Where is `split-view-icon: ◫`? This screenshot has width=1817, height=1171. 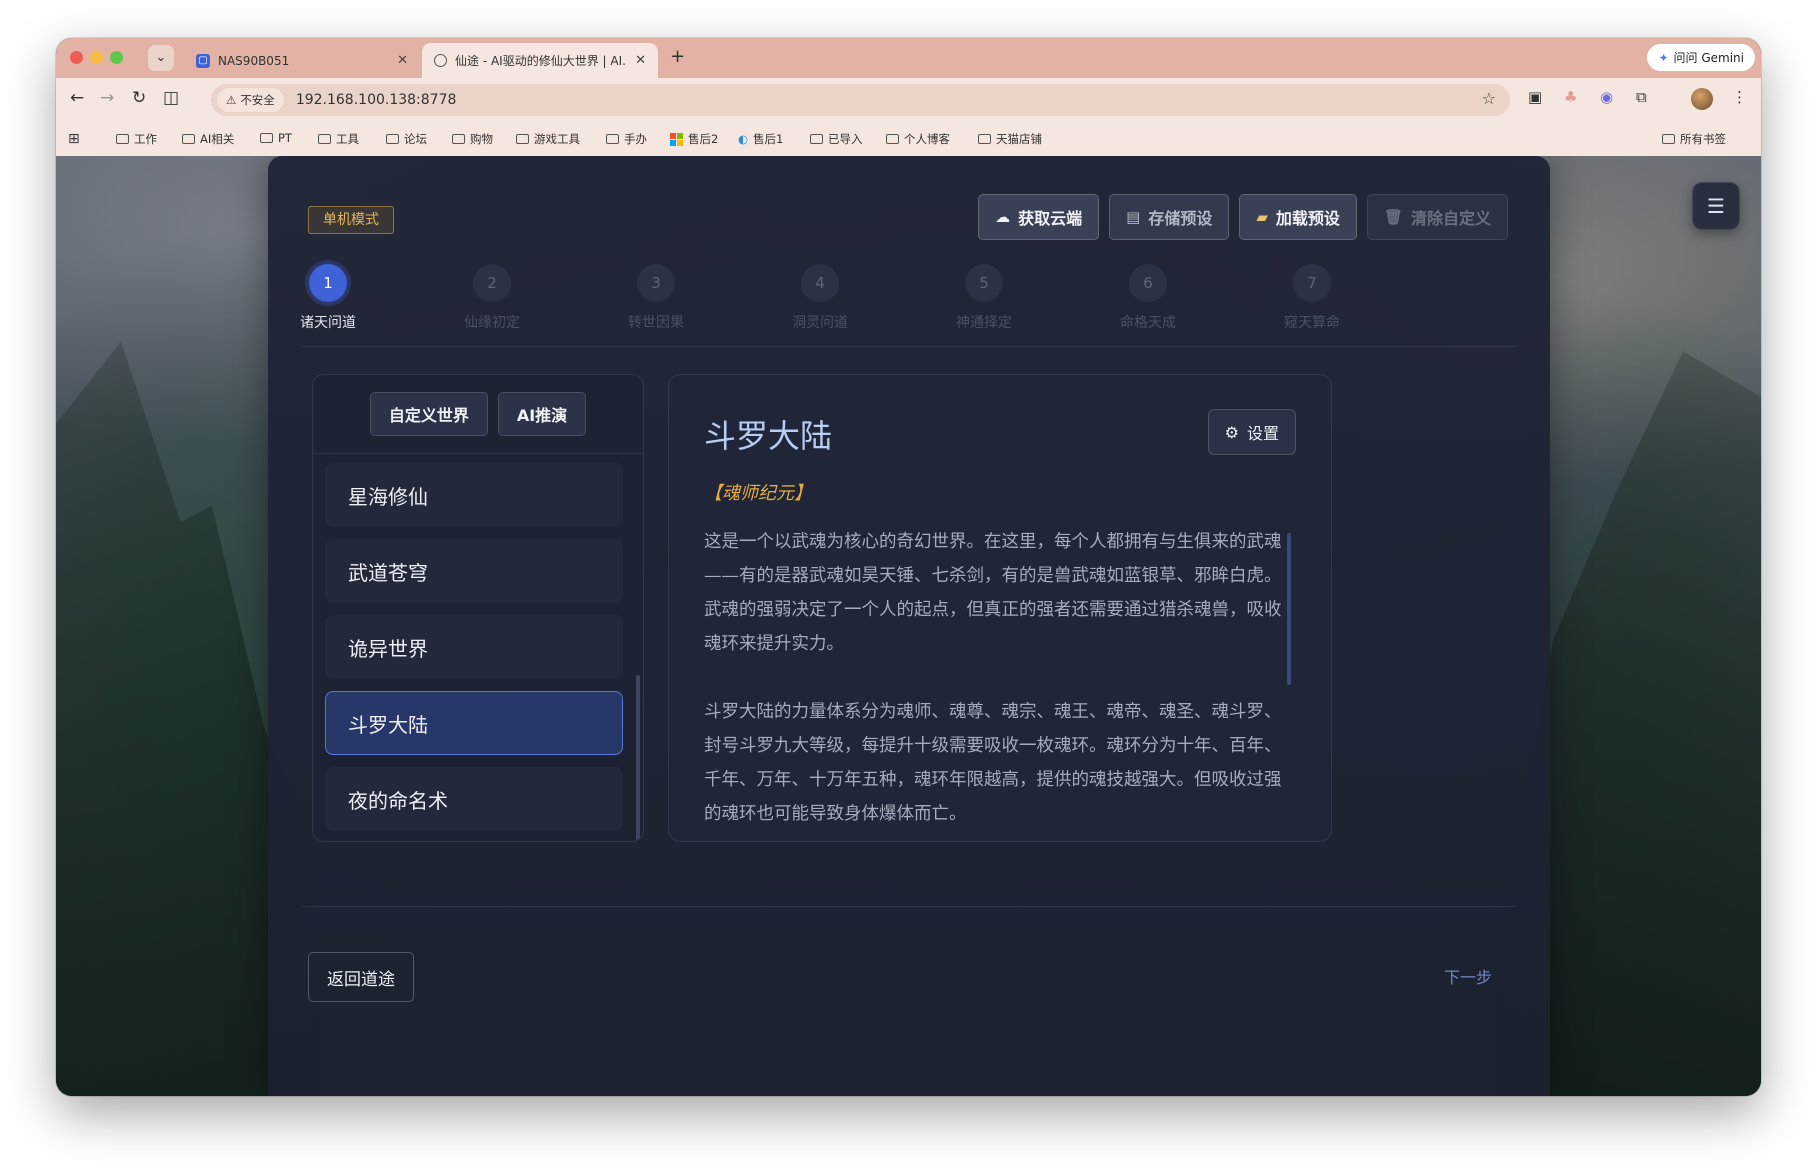 split-view-icon: ◫ is located at coordinates (171, 98).